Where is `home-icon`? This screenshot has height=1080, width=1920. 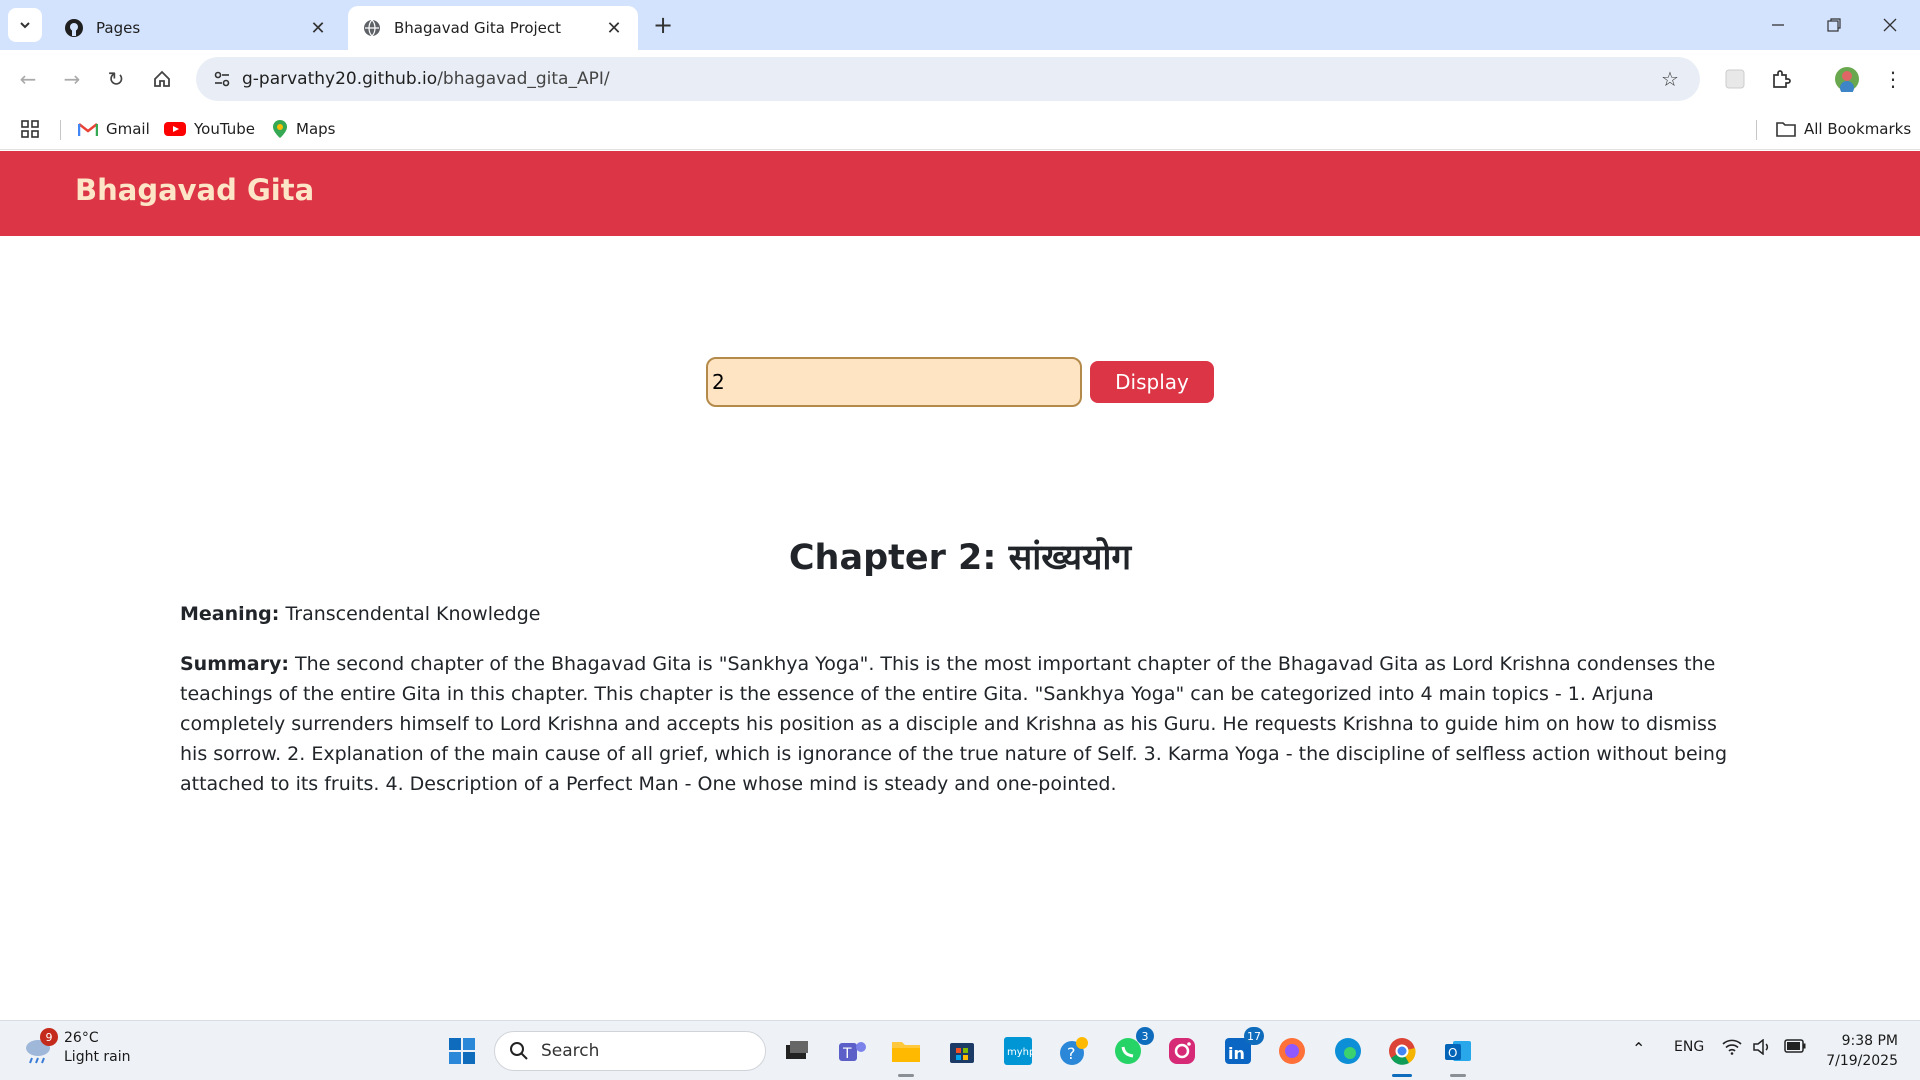 home-icon is located at coordinates (162, 78).